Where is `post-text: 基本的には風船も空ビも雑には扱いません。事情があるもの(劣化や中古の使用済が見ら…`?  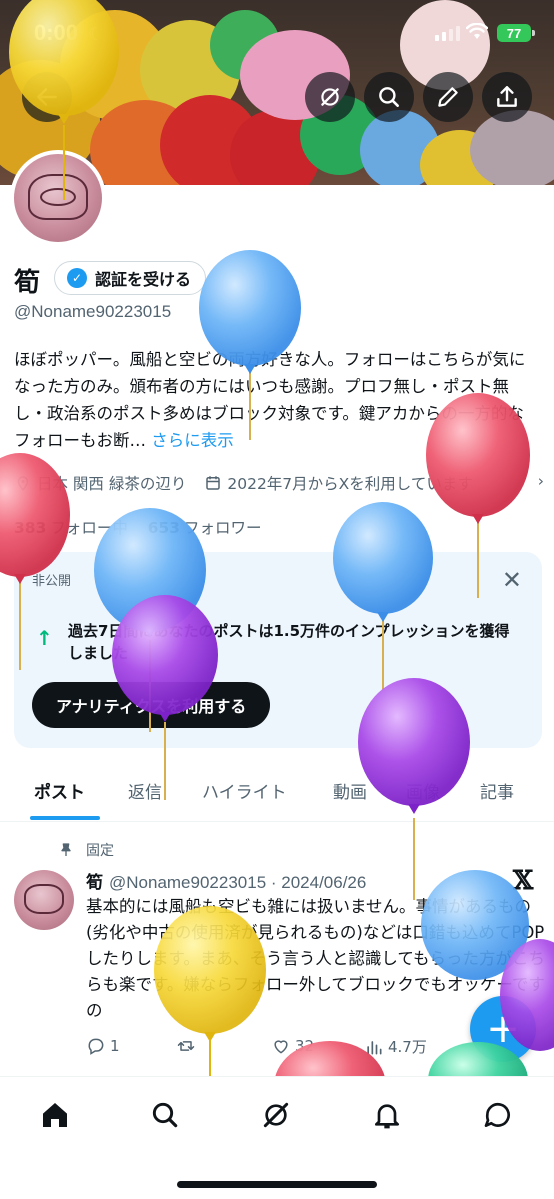 post-text: 基本的には風船も空ビも雑には扱いません。事情があるもの(劣化や中古の使用済が見ら… is located at coordinates (316, 959).